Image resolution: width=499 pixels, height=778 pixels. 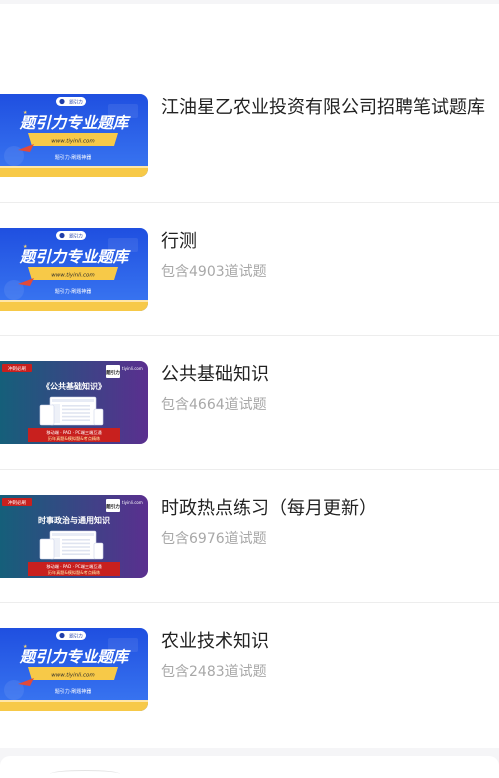 What do you see at coordinates (330, 523) in the screenshot?
I see `question-bank-info: 时政热点练习（每月更新） 包含6976道试题` at bounding box center [330, 523].